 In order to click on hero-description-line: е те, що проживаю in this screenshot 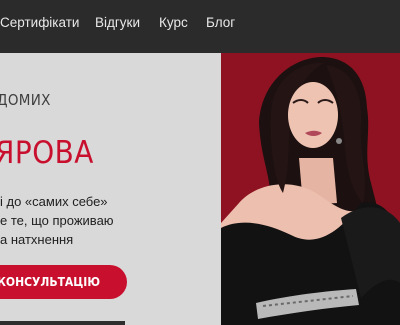, I will do `click(57, 220)`.